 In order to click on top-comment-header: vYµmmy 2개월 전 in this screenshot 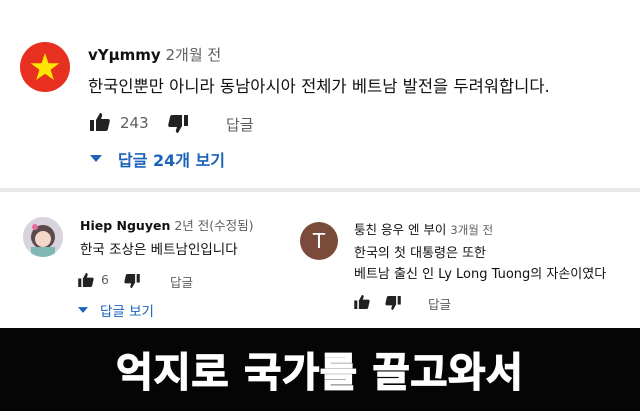, I will do `click(154, 54)`.